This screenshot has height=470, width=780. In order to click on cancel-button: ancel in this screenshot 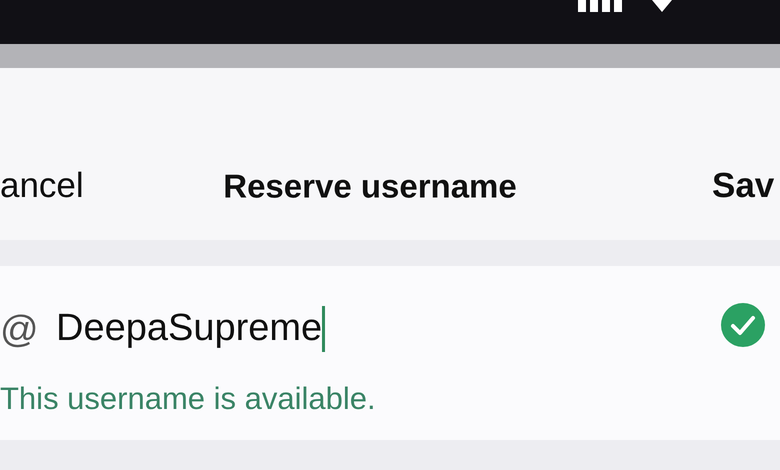, I will do `click(42, 186)`.